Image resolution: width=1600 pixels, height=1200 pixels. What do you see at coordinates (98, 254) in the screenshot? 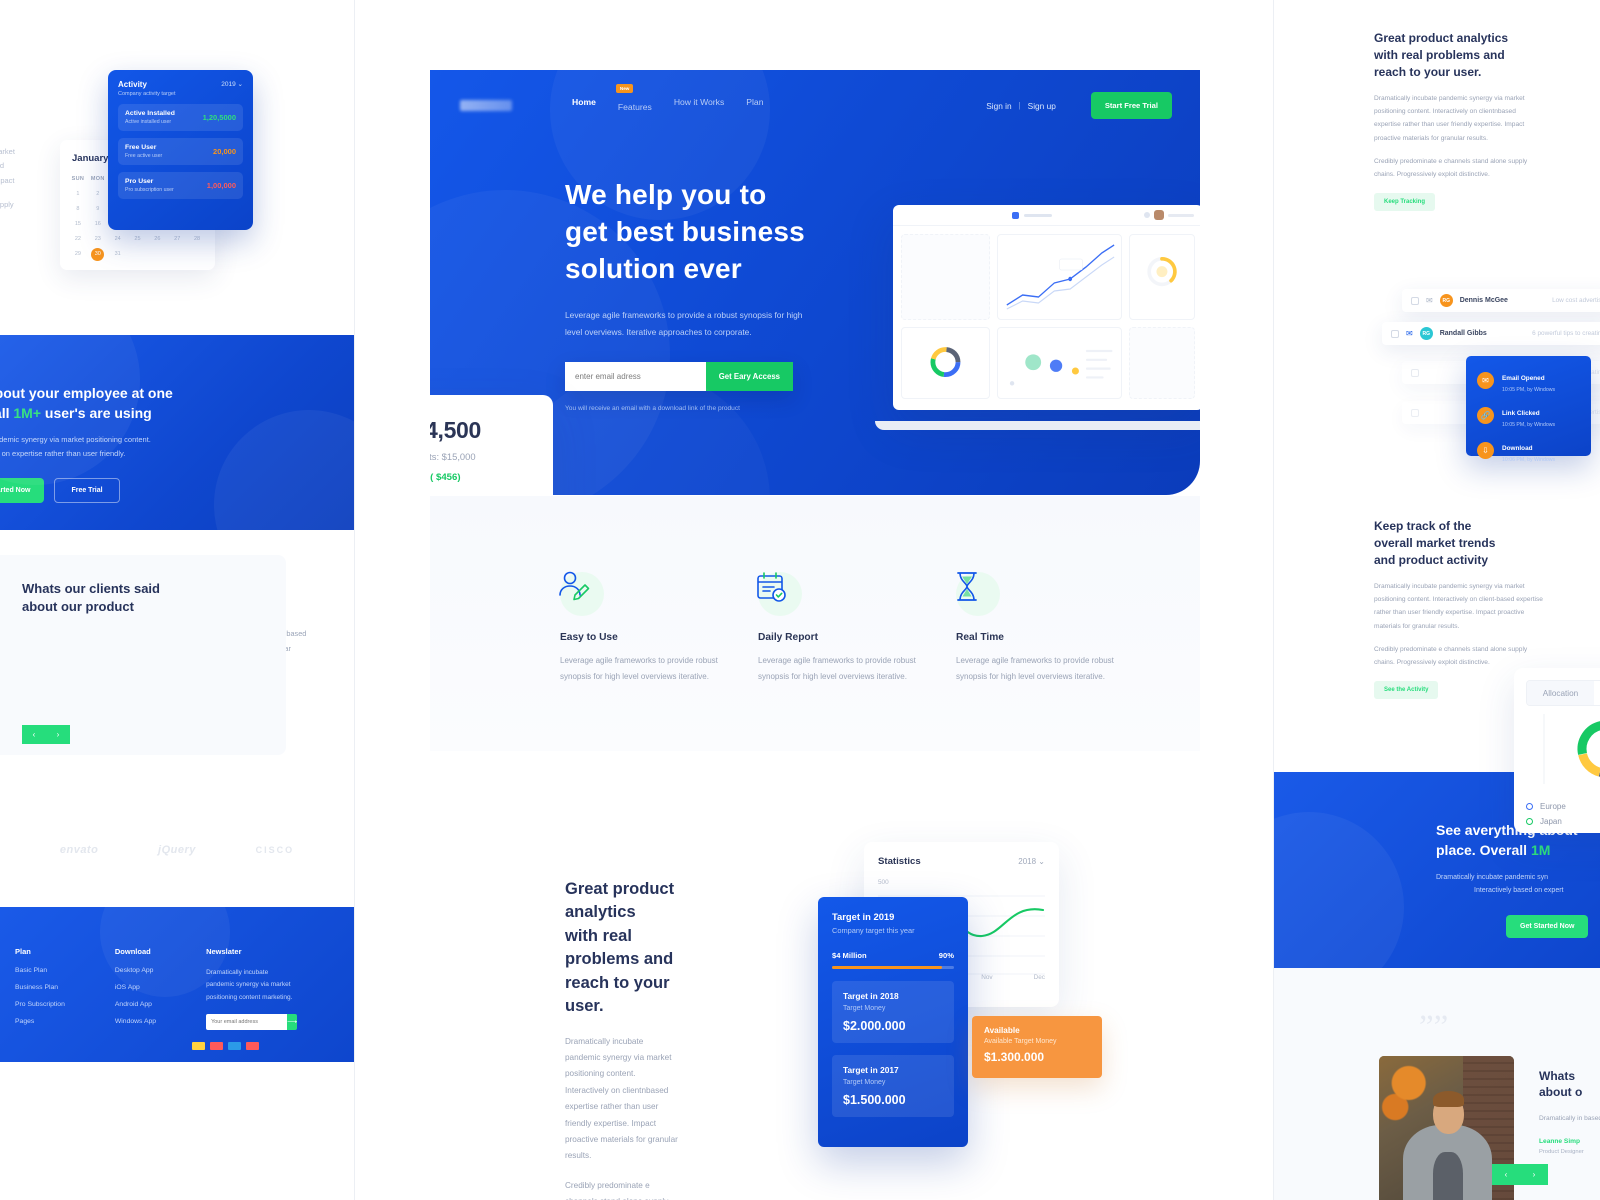
I see `calendar-day-today: 30` at bounding box center [98, 254].